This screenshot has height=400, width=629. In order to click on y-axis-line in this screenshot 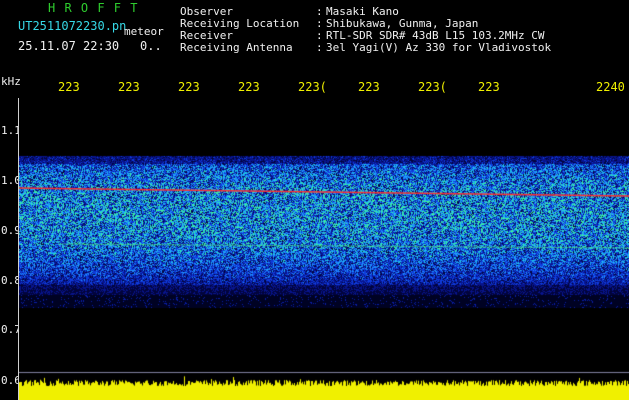, I will do `click(18, 249)`.